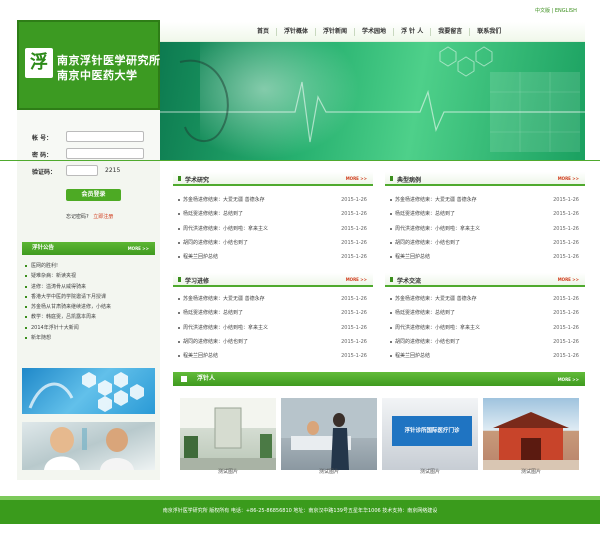 This screenshot has height=535, width=600. What do you see at coordinates (88, 266) in the screenshot?
I see `notice-item: 医网的胜利!` at bounding box center [88, 266].